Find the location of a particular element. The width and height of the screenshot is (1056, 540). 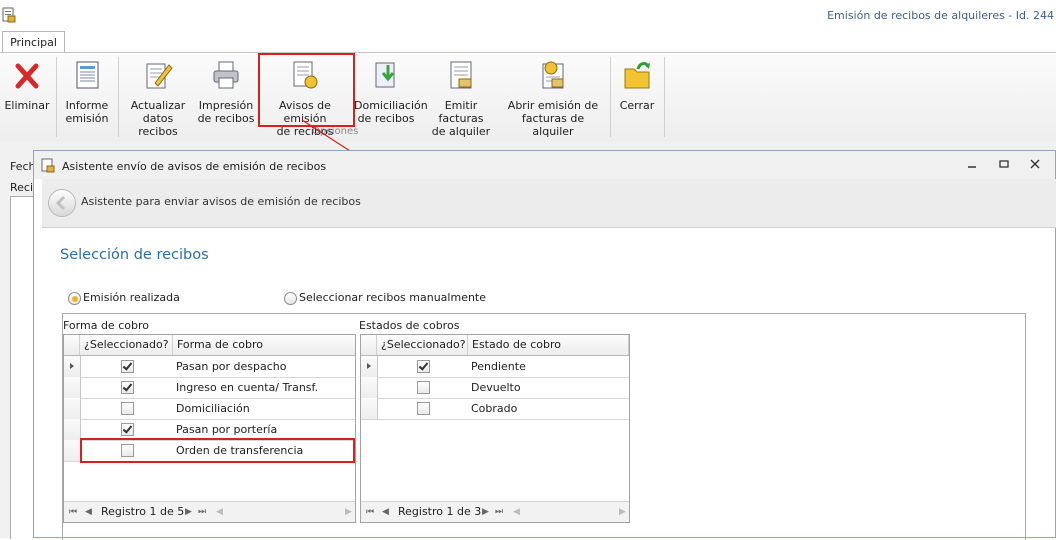

minimize-icon is located at coordinates (972, 167).